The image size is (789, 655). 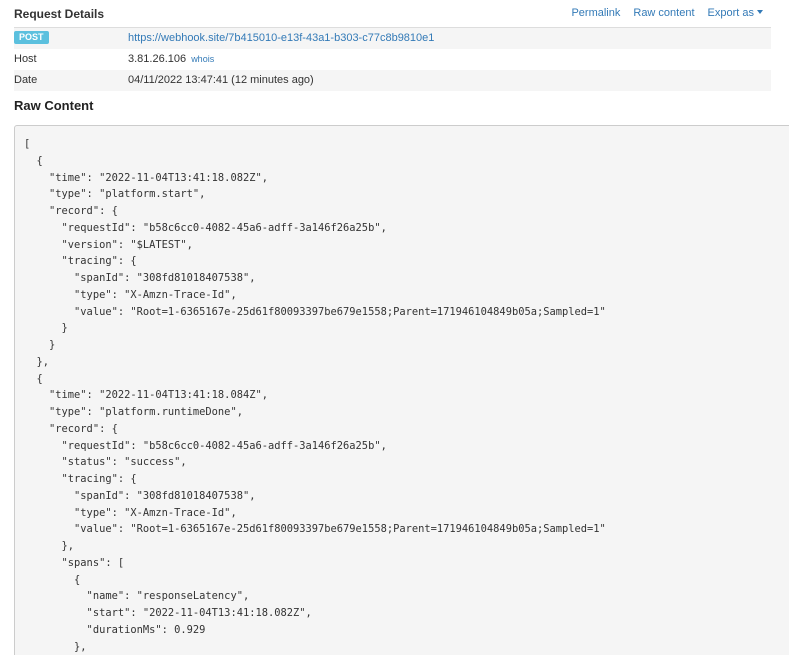 I want to click on permalink-link: Permalink, so click(x=595, y=13).